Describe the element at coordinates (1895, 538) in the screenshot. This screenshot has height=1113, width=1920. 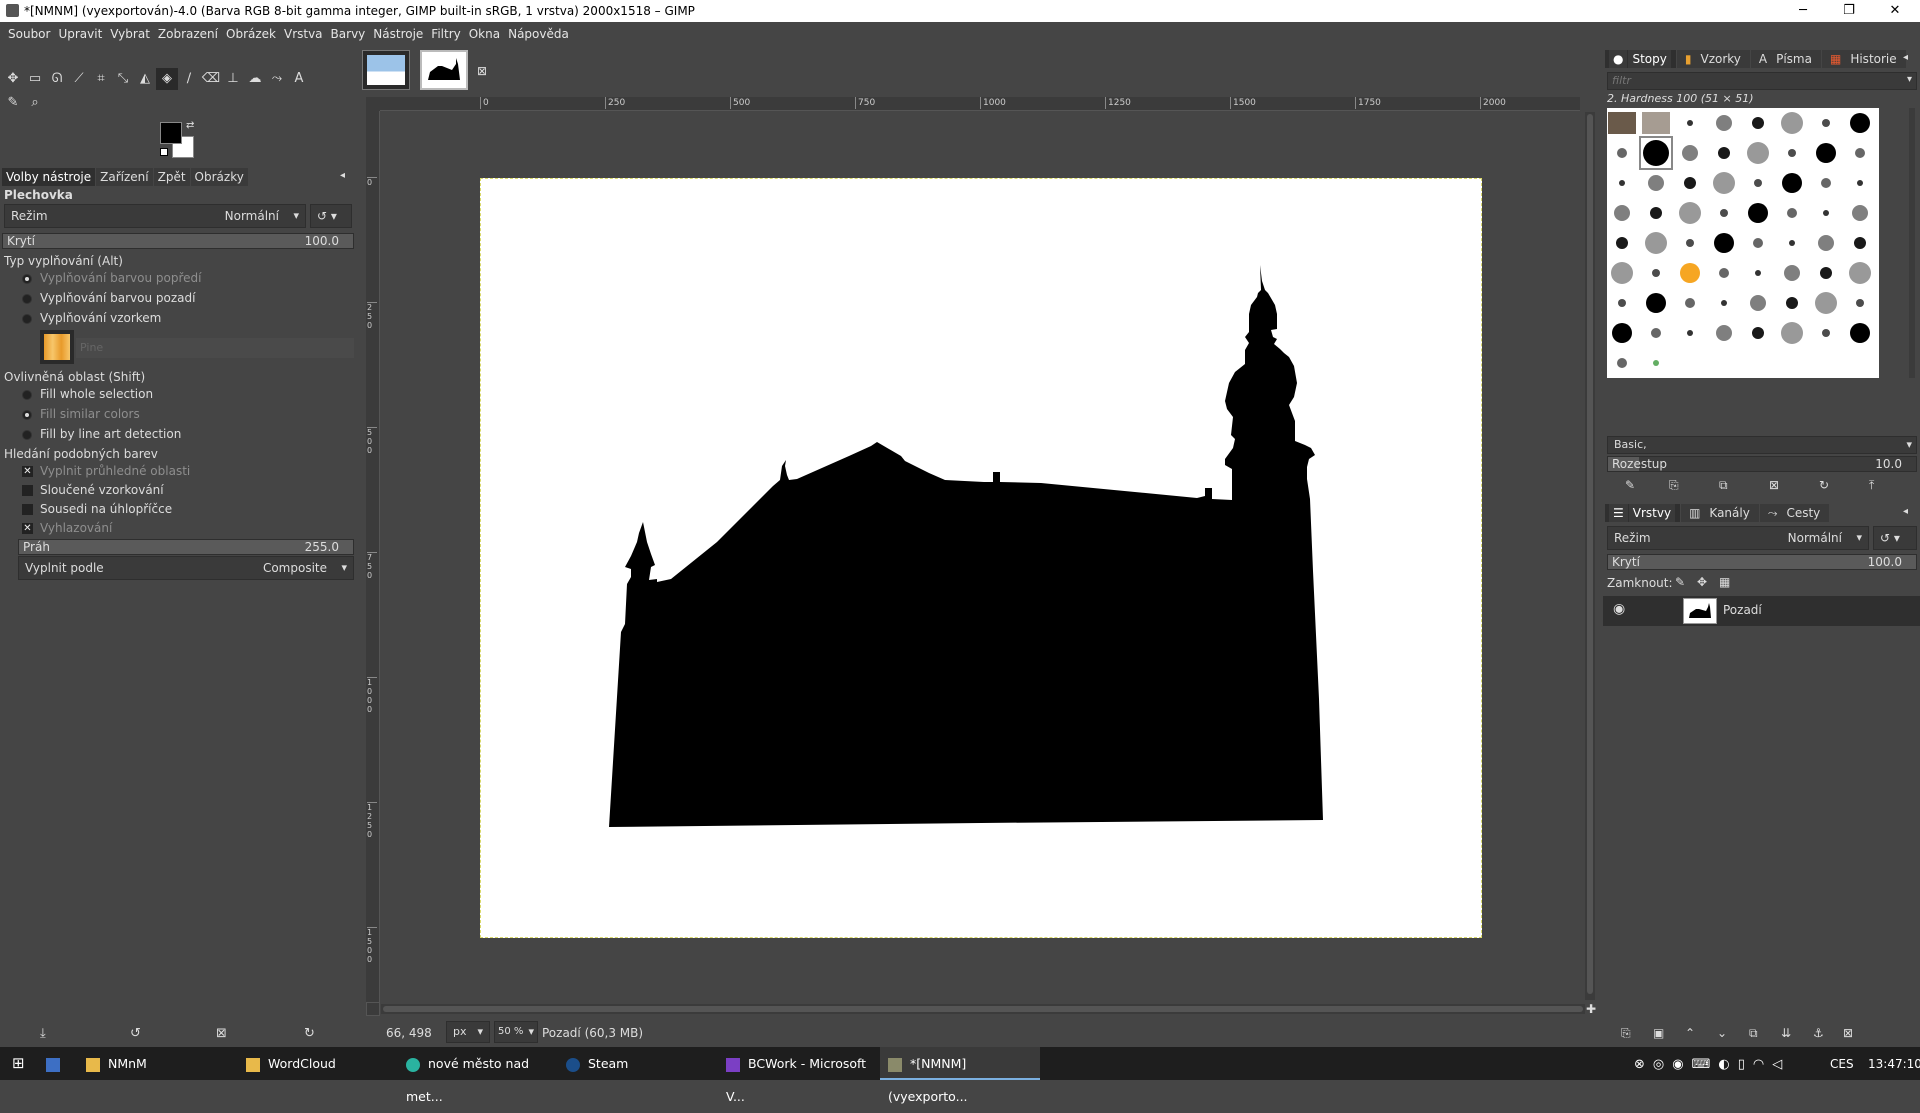
I see `layer-mode-reset: ↺ ▾` at that location.